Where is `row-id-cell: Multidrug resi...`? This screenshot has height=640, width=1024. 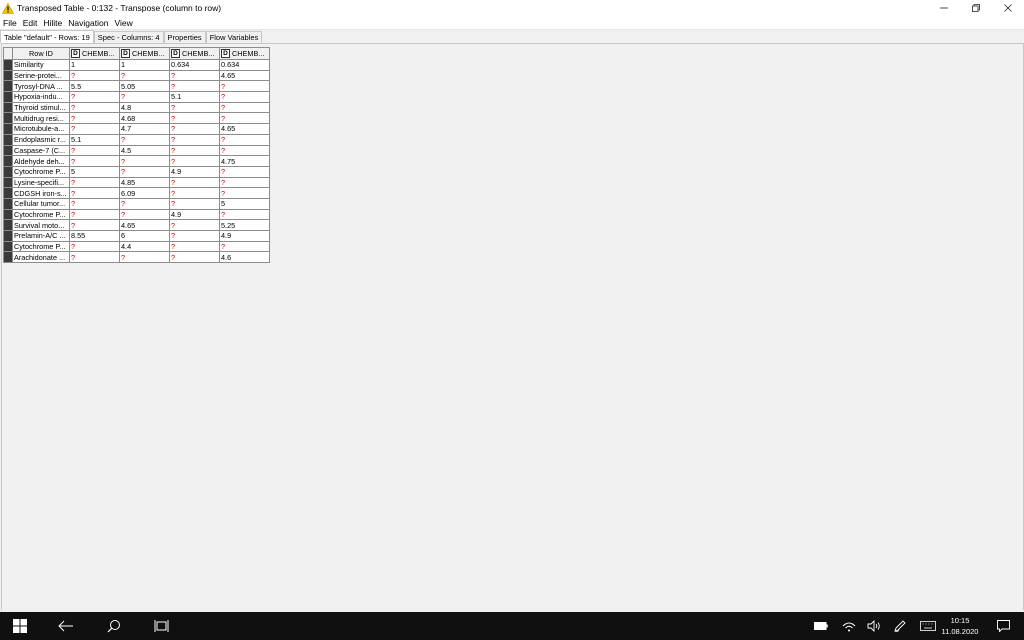
row-id-cell: Multidrug resi... is located at coordinates (41, 118).